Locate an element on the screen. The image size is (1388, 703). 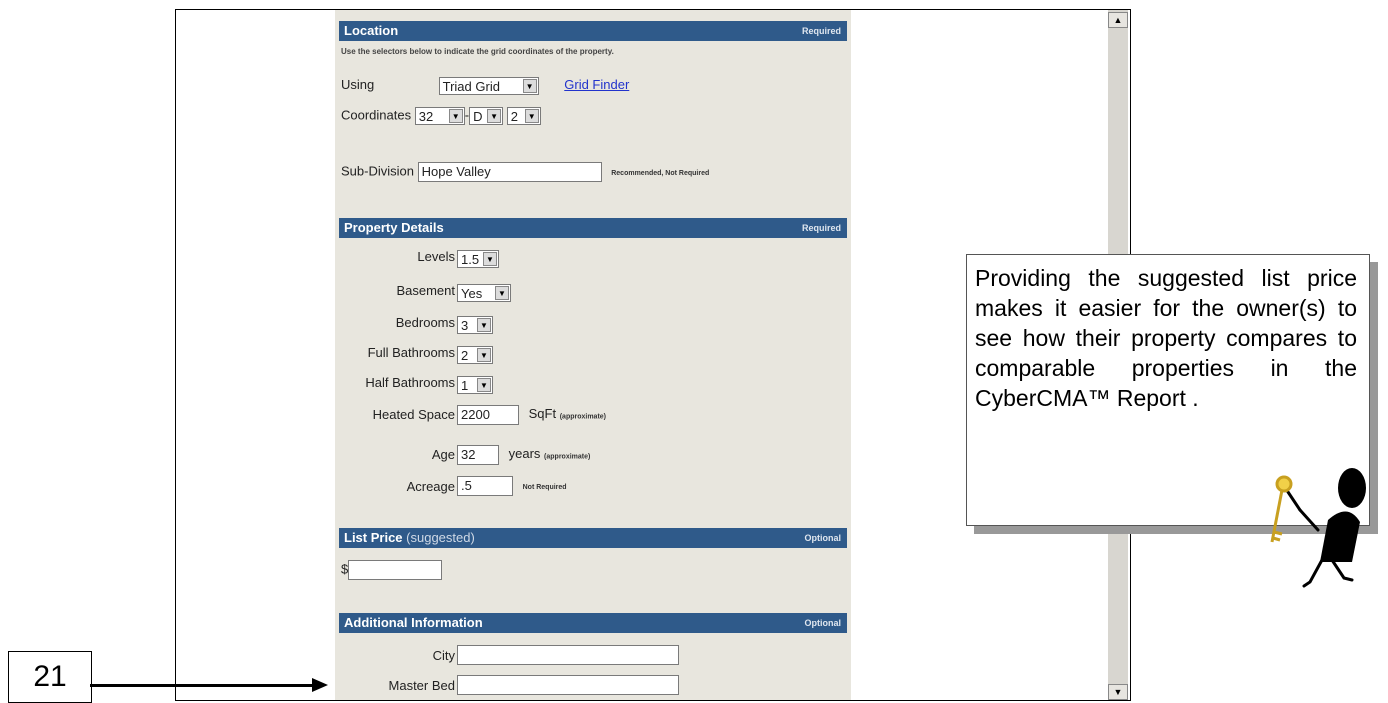
coordinates-label: Coordinates is located at coordinates (376, 115).